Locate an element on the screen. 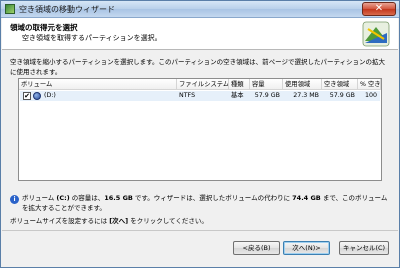  cell-used: 27.3 MB is located at coordinates (306, 95).